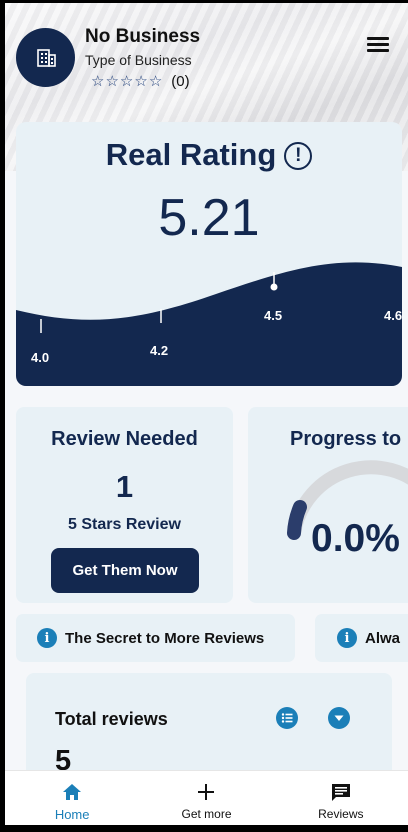 This screenshot has width=408, height=832. Describe the element at coordinates (124, 524) in the screenshot. I see `review-needed-subtitle: 5 Stars Review` at that location.